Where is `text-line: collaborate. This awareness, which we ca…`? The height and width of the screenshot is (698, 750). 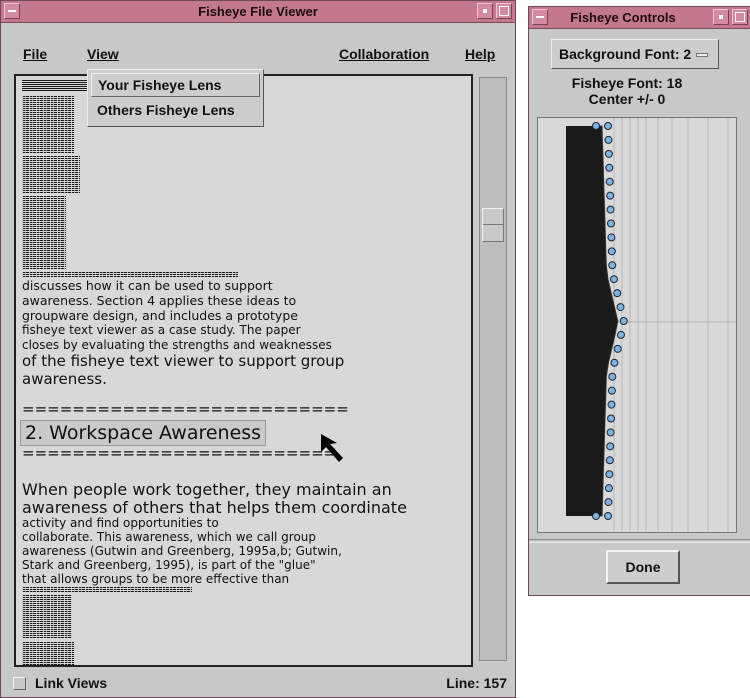
text-line: collaborate. This awareness, which we ca… is located at coordinates (169, 537).